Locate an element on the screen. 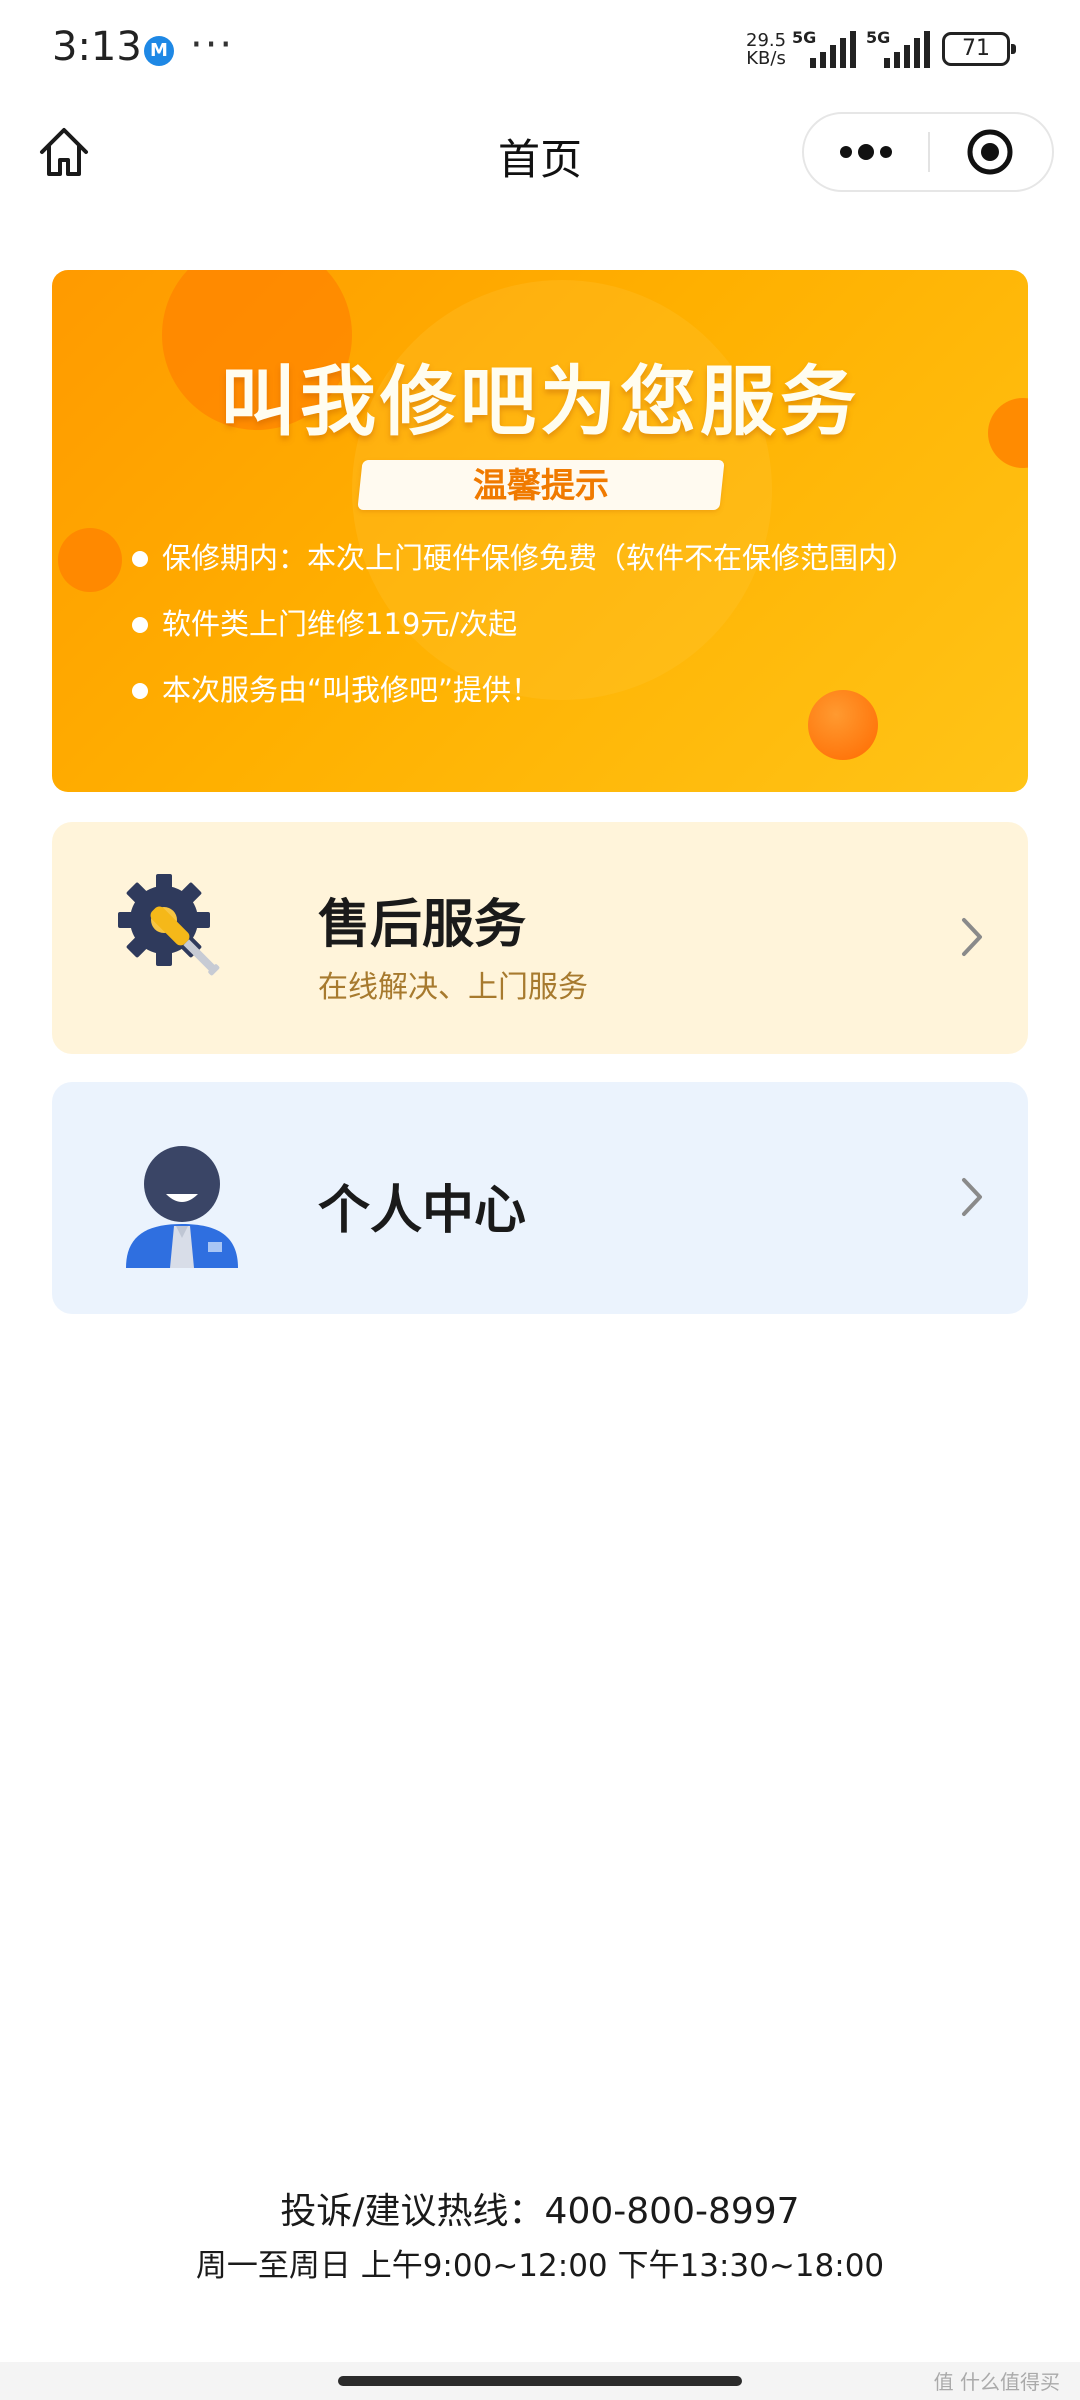  target-close-icon is located at coordinates (990, 152).